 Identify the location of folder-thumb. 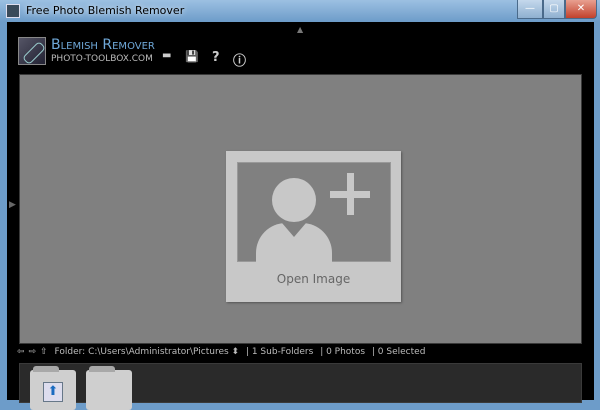
(109, 388).